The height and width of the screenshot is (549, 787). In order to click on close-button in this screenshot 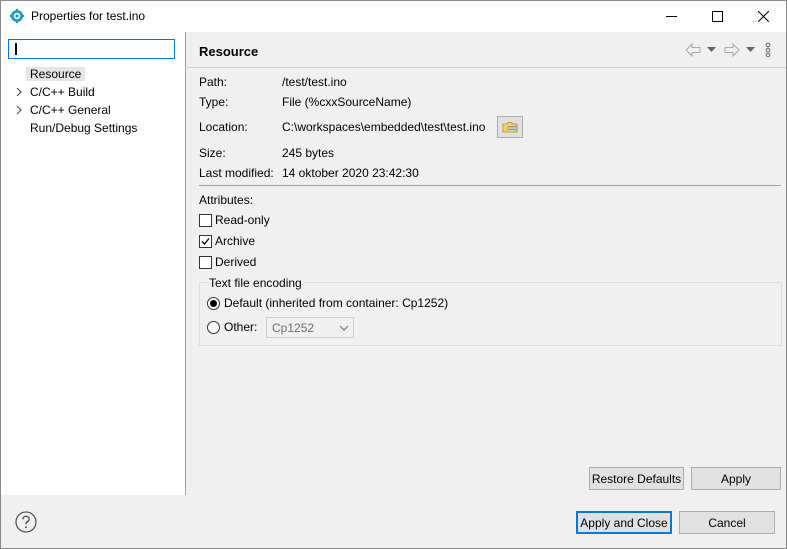, I will do `click(763, 16)`.